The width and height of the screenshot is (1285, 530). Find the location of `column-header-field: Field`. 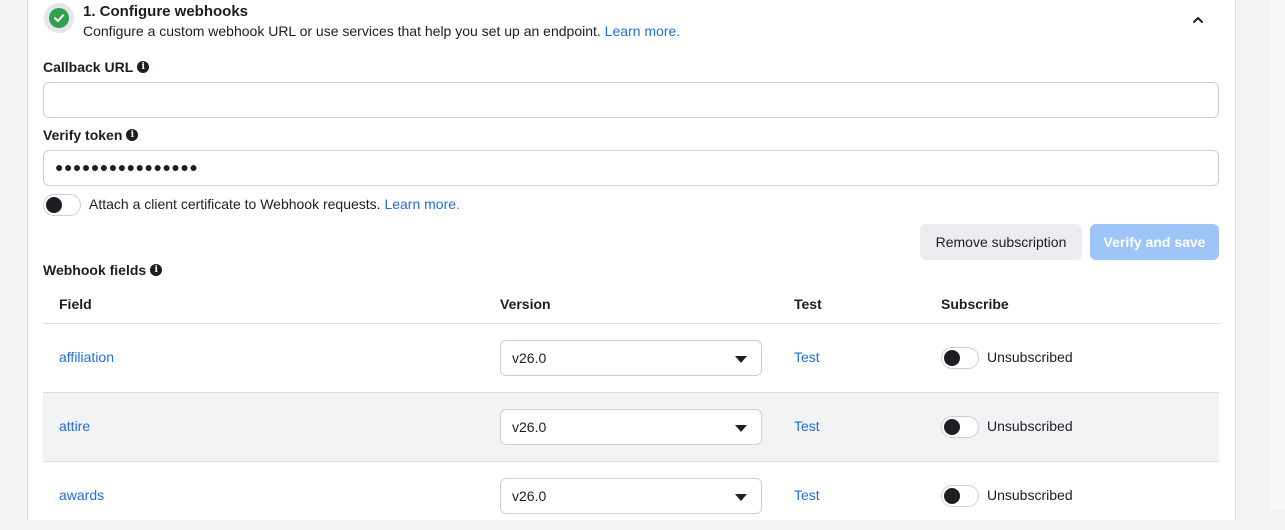

column-header-field: Field is located at coordinates (75, 304).